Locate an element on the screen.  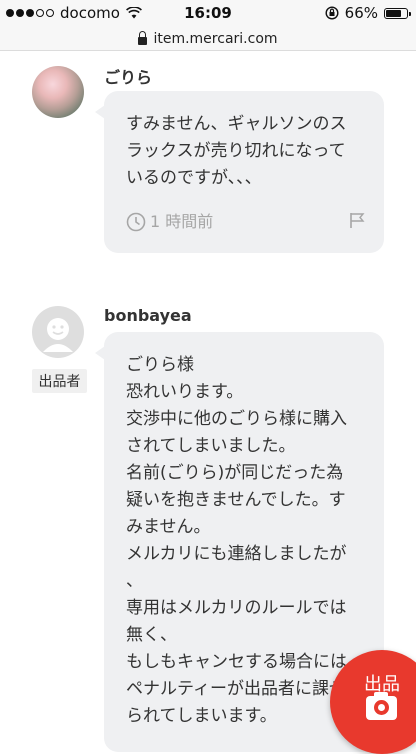
url-text: item.mercari.com is located at coordinates (215, 39).